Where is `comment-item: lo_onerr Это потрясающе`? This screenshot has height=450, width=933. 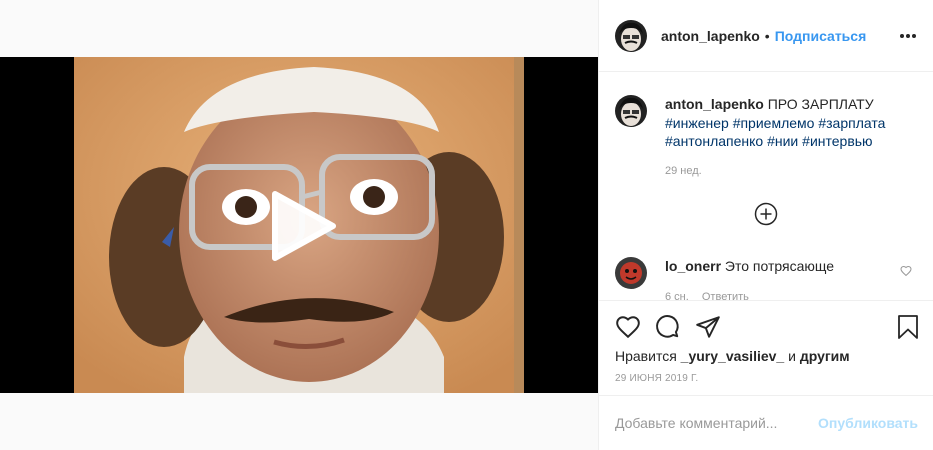 comment-item: lo_onerr Это потрясающе is located at coordinates (765, 273).